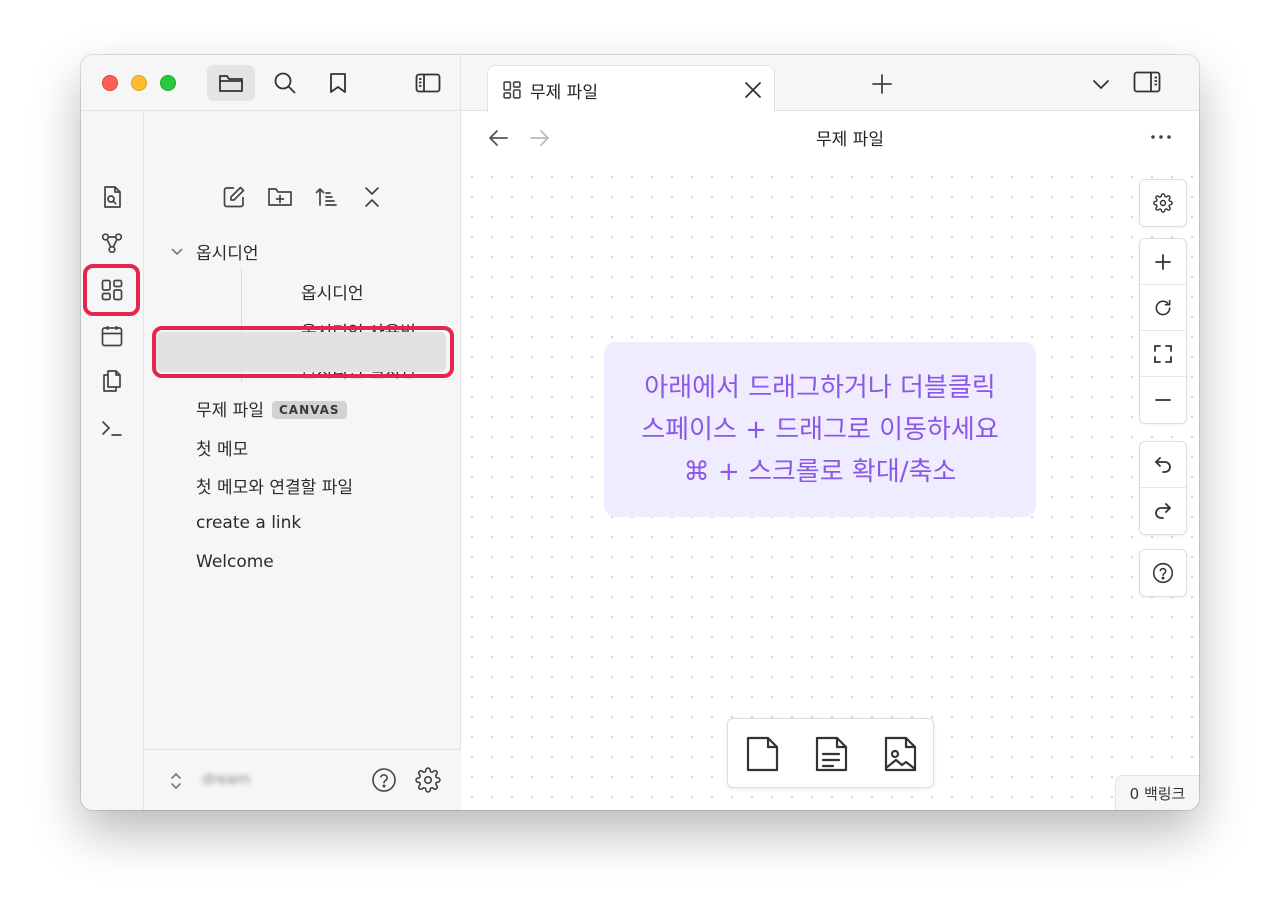 The image size is (1280, 917). What do you see at coordinates (235, 562) in the screenshot?
I see `tree-item-file: Welcome` at bounding box center [235, 562].